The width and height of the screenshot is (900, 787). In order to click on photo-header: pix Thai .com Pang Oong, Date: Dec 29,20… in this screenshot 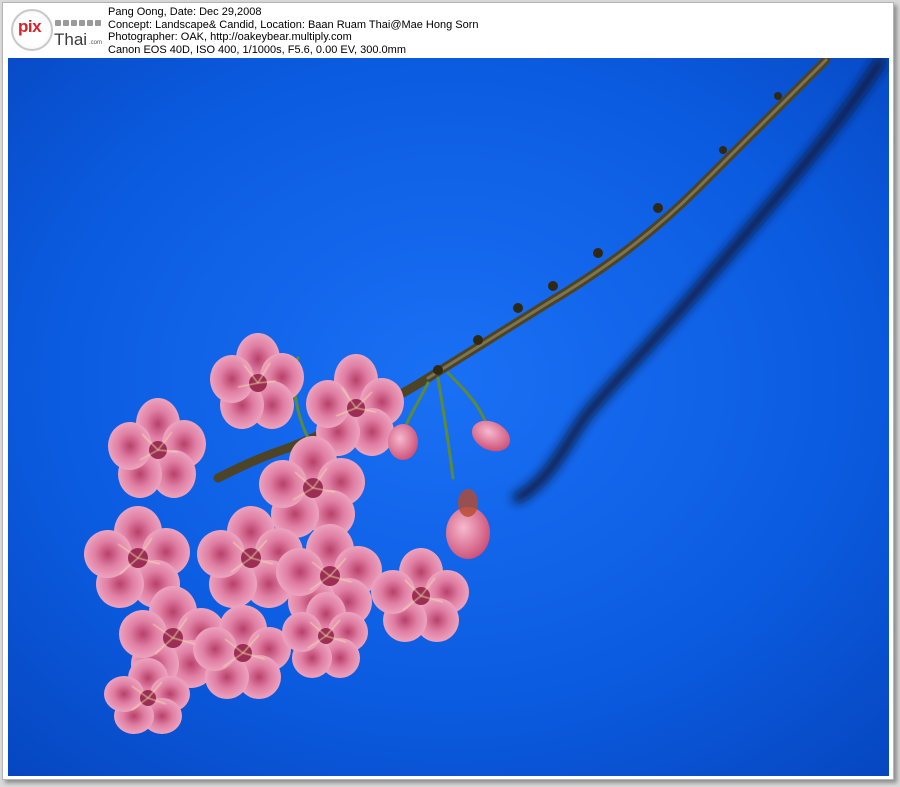, I will do `click(448, 30)`.